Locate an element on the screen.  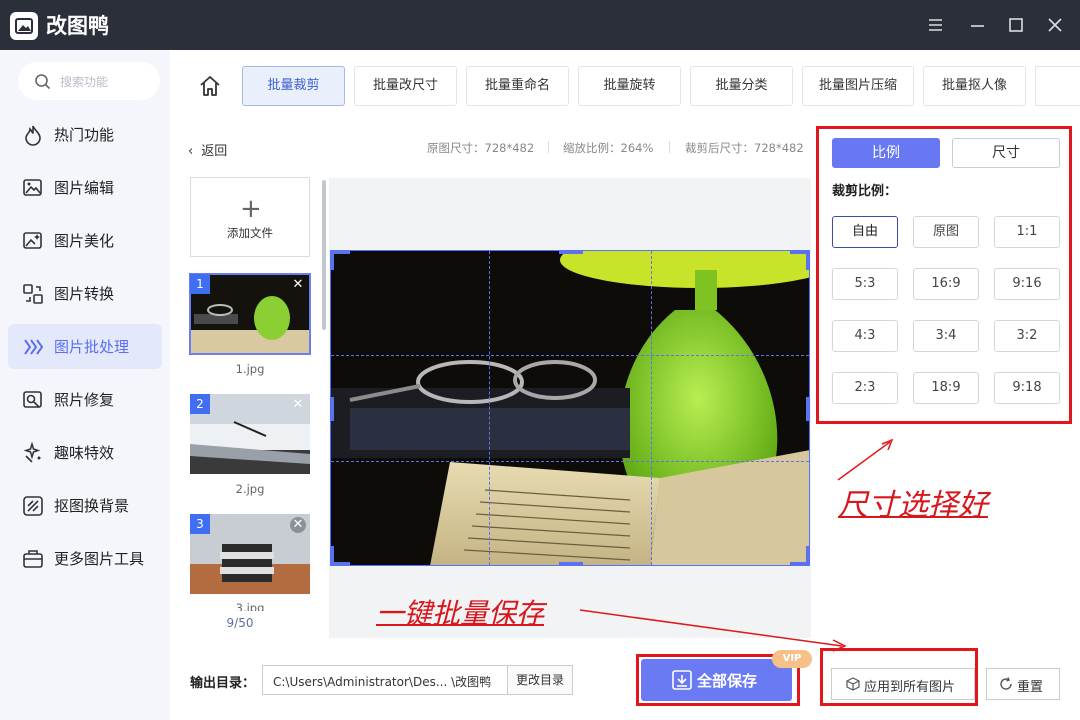
ratio-option: 18:9 is located at coordinates (946, 388).